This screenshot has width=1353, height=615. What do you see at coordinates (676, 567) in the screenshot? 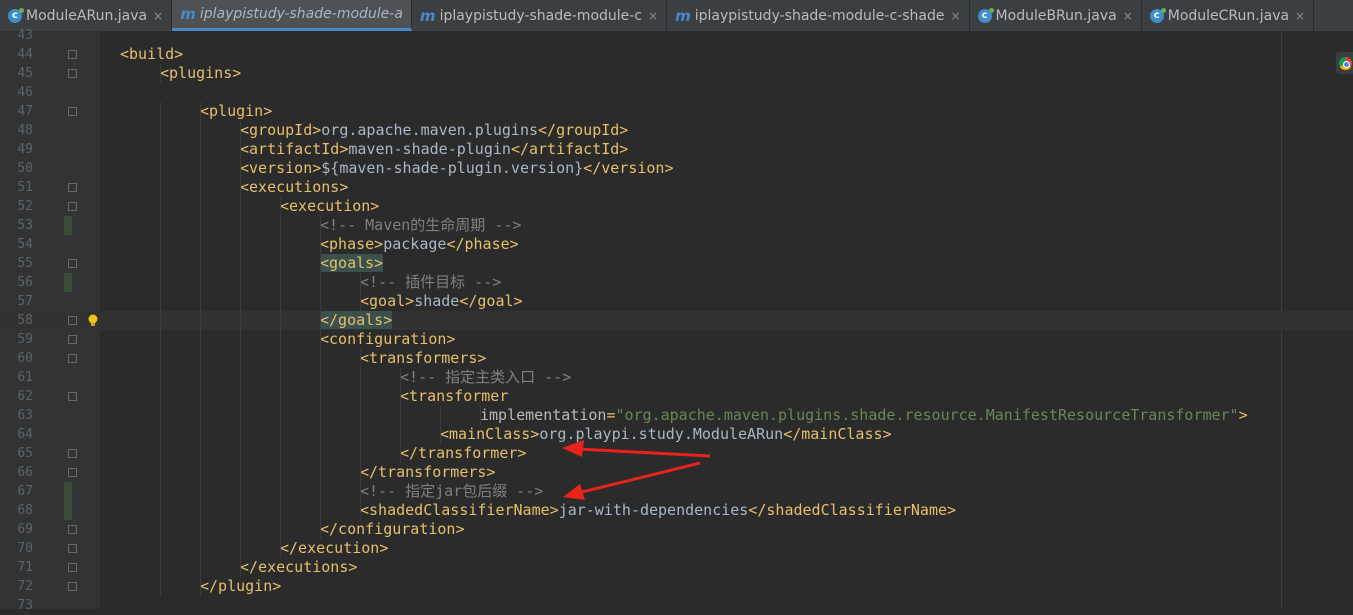
I see `code-line: 71 </executions>` at bounding box center [676, 567].